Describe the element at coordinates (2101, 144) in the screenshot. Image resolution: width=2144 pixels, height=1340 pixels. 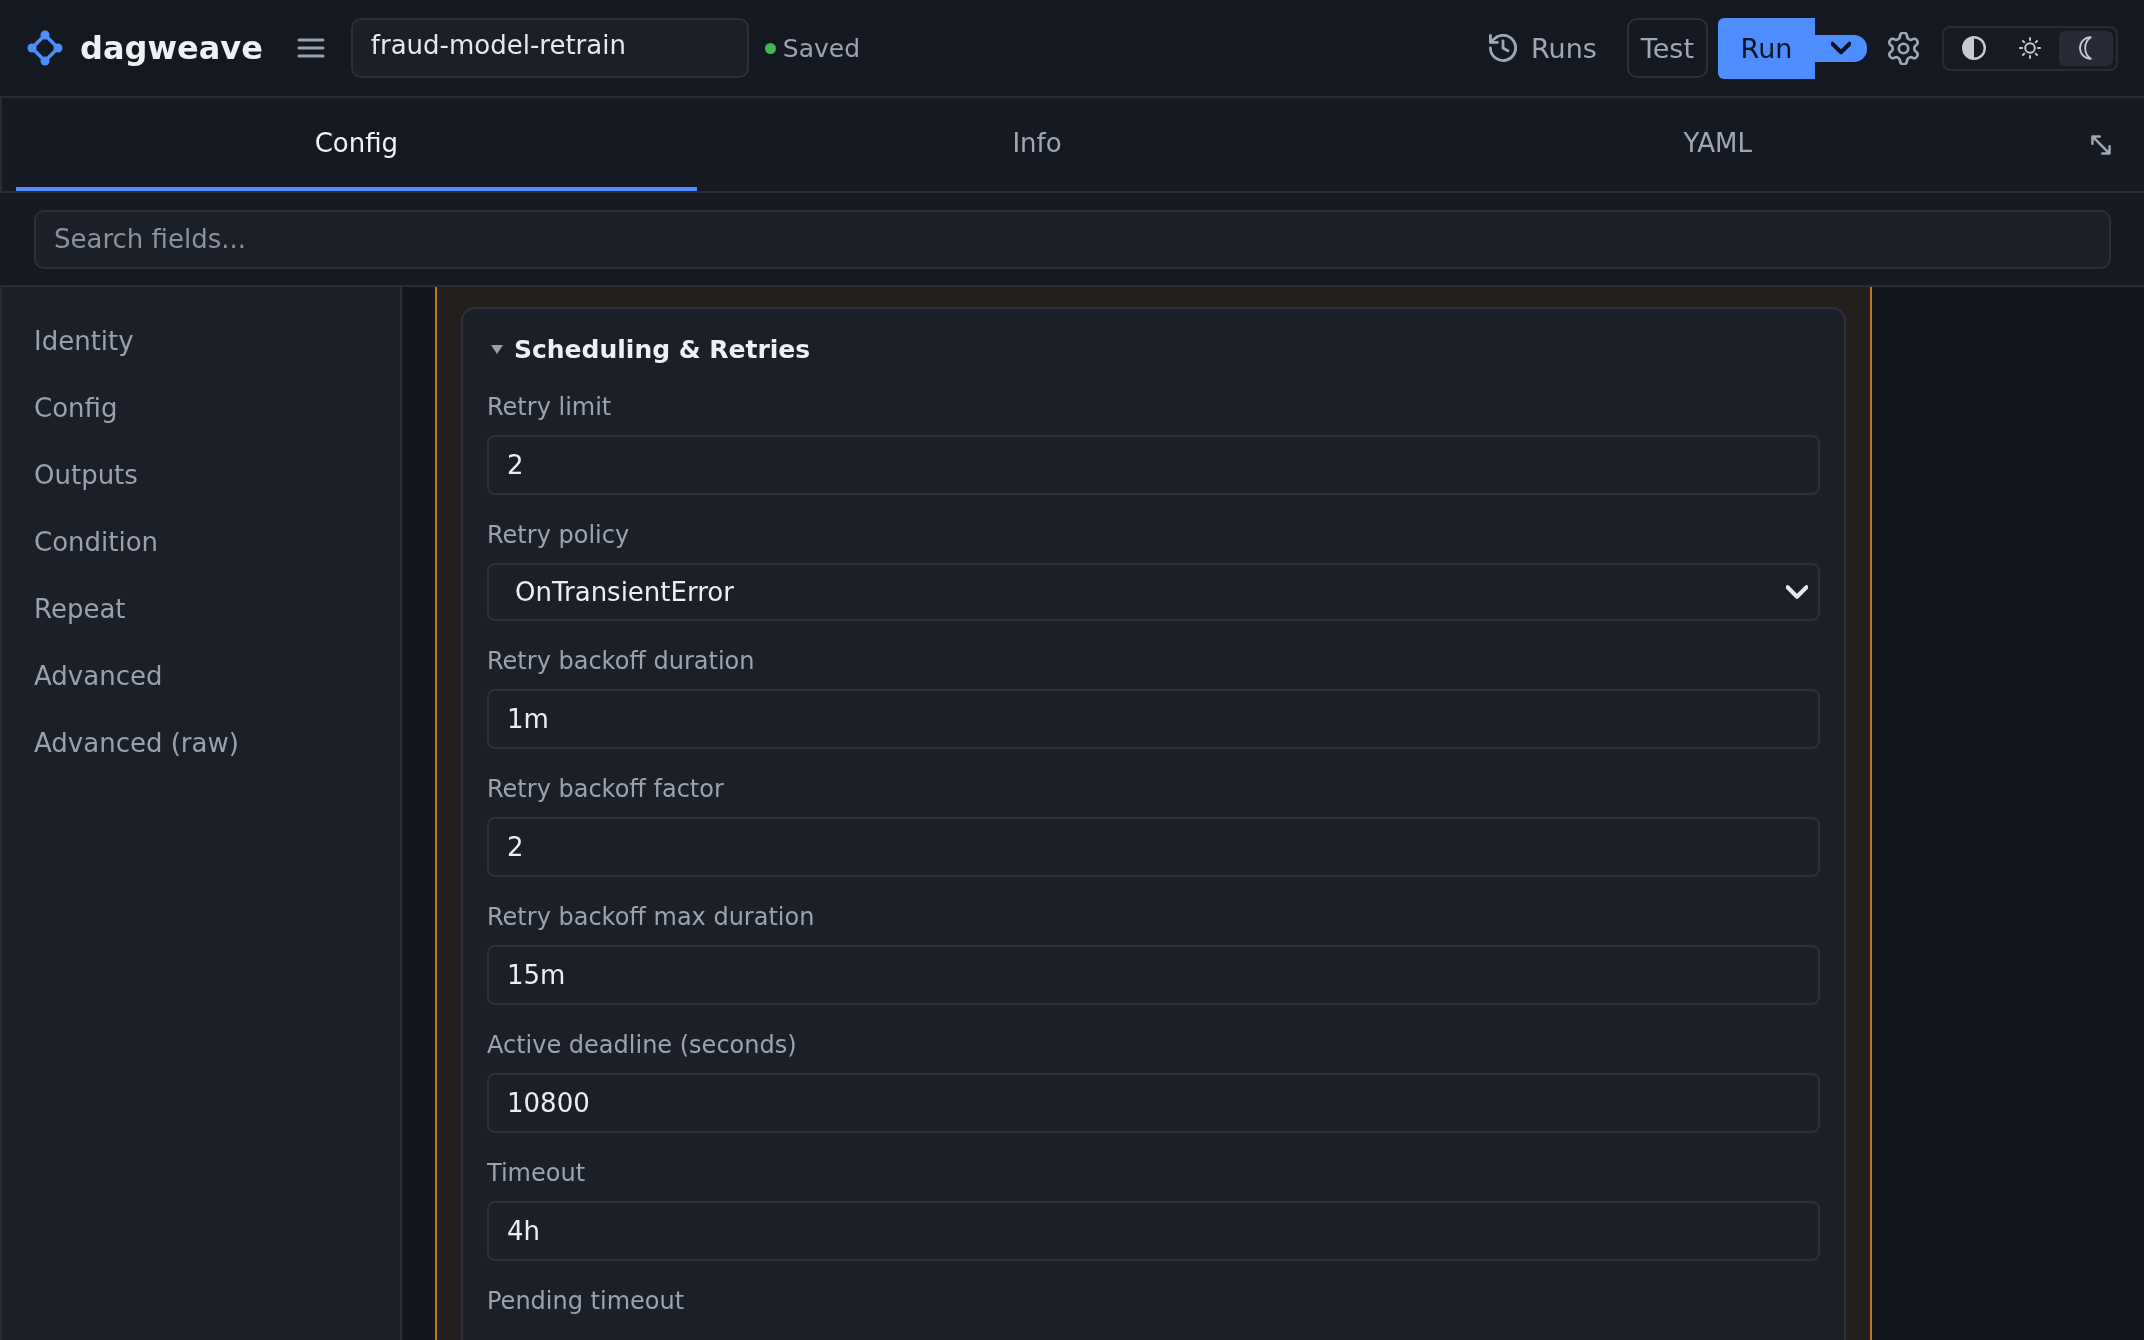
I see `expand-icon` at that location.